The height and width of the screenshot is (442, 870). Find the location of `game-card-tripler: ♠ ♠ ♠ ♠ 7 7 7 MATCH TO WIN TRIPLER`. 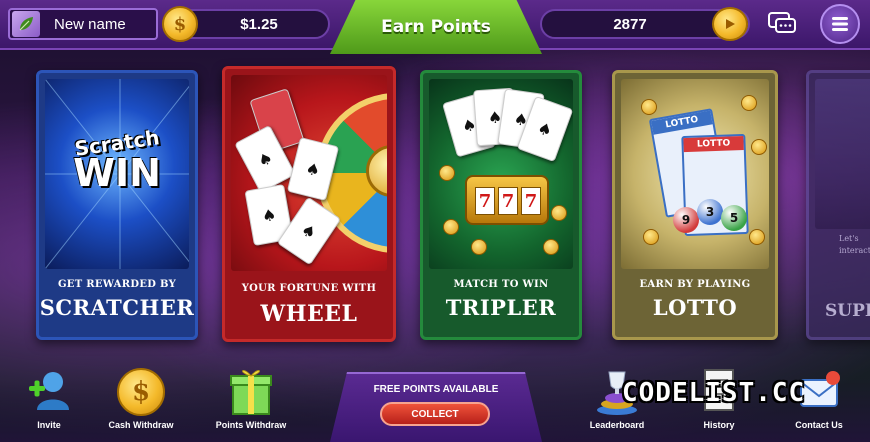

game-card-tripler: ♠ ♠ ♠ ♠ 7 7 7 MATCH TO WIN TRIPLER is located at coordinates (501, 205).